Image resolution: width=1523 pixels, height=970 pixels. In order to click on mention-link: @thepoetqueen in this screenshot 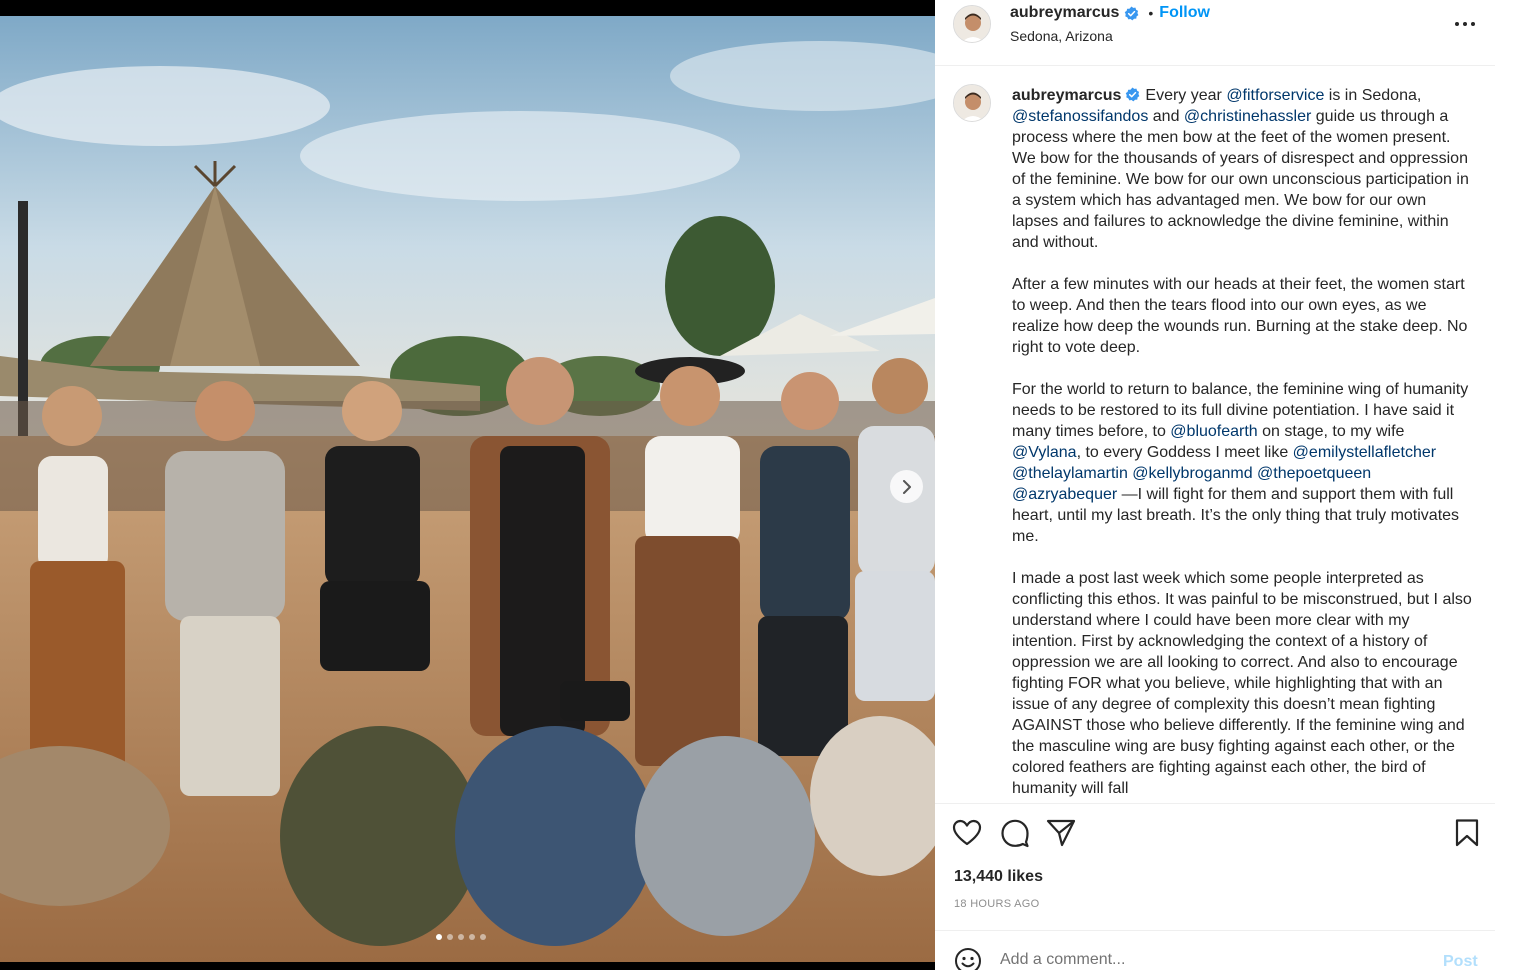, I will do `click(1314, 473)`.